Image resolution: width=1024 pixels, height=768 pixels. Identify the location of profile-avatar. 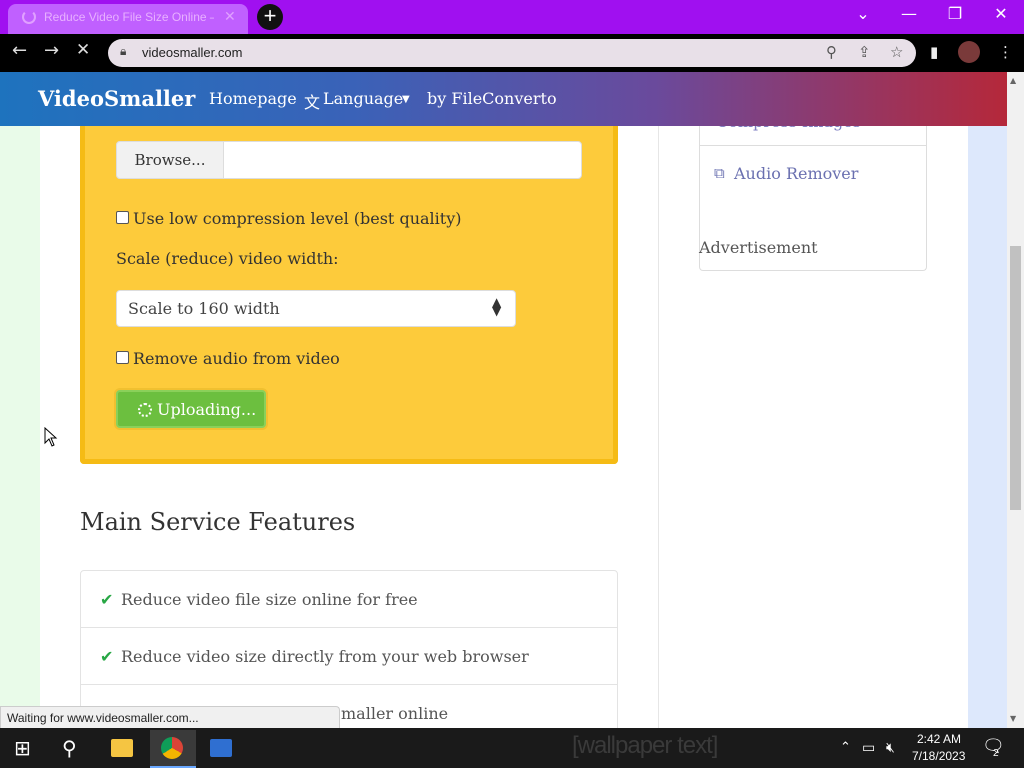
(969, 52).